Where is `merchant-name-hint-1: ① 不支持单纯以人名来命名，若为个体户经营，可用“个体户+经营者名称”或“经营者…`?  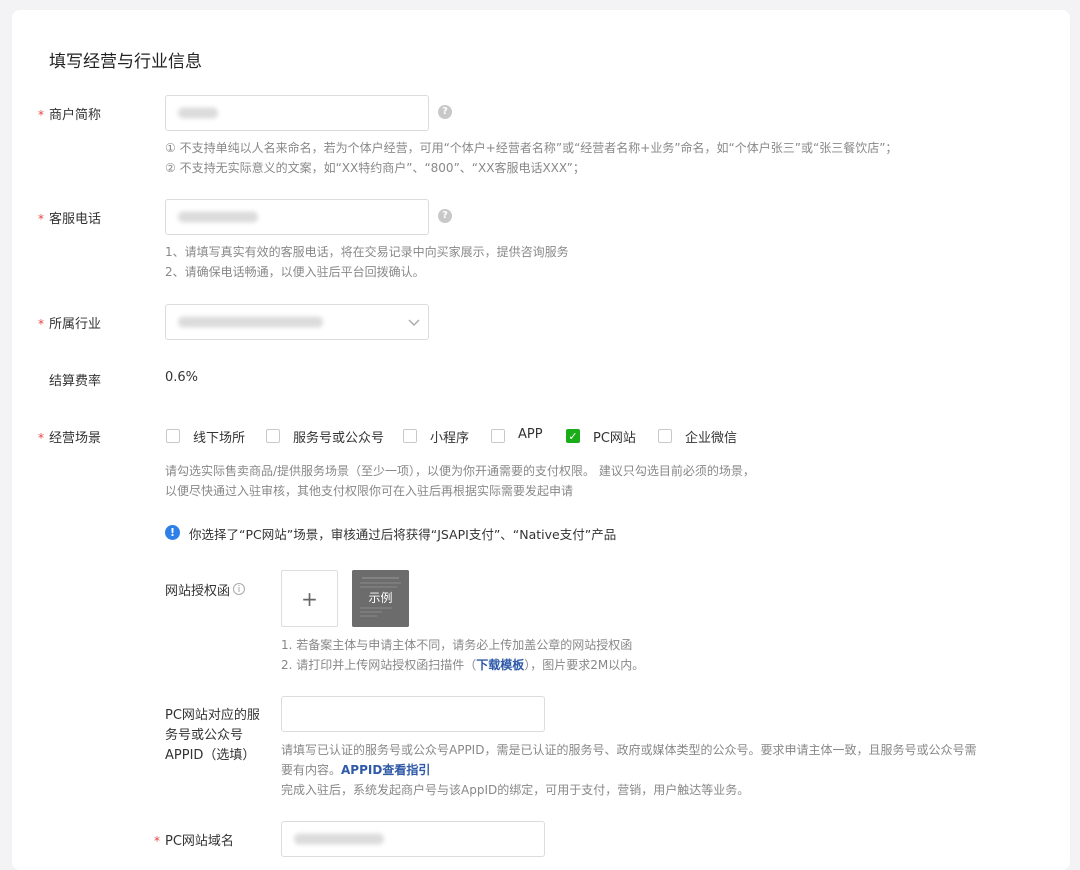
merchant-name-hint-1: ① 不支持单纯以人名来命名，若为个体户经营，可用“个体户+经营者名称”或“经营者… is located at coordinates (531, 148).